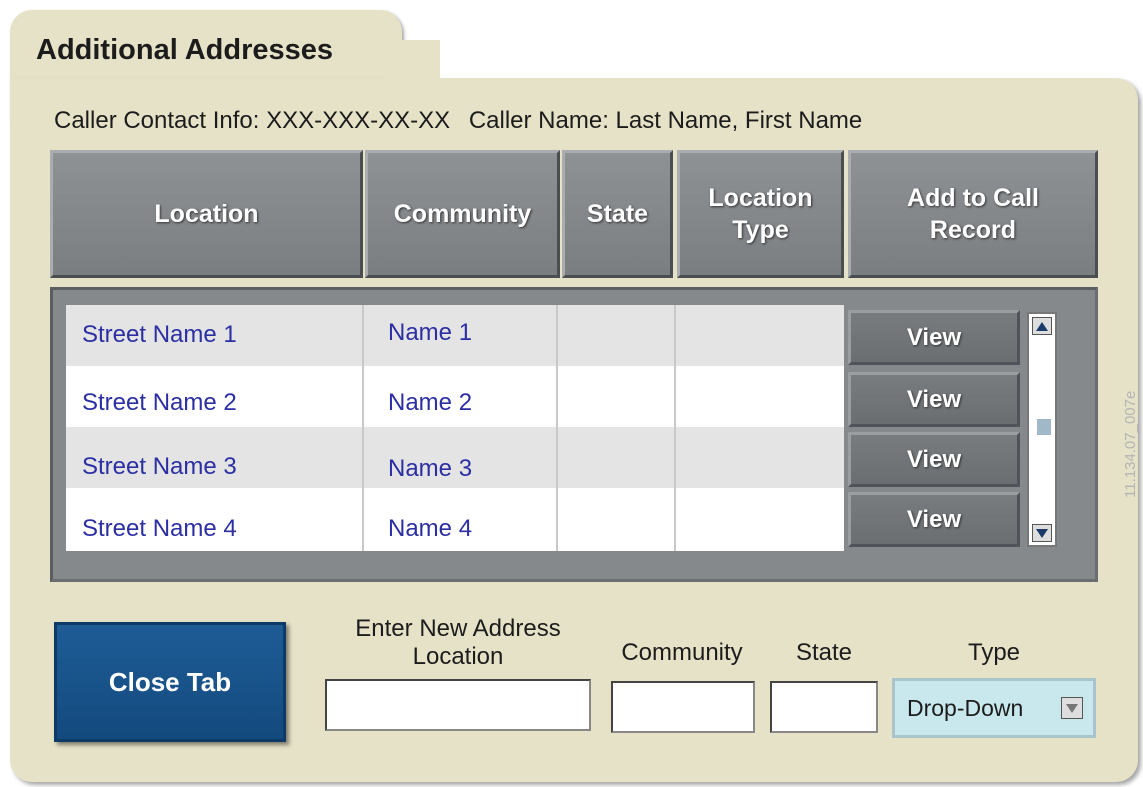  I want to click on row-4-community: Name 4, so click(430, 529).